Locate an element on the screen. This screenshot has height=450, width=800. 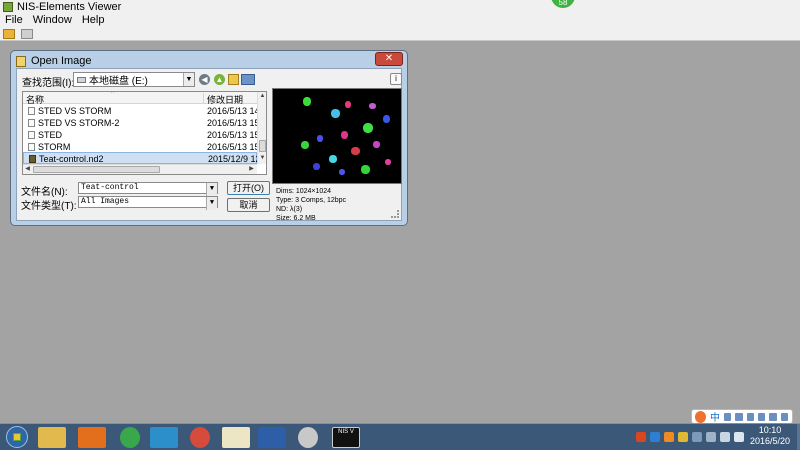
file-row: STED VS STORM-2 2016/5/13 15:09 is located at coordinates (144, 123).